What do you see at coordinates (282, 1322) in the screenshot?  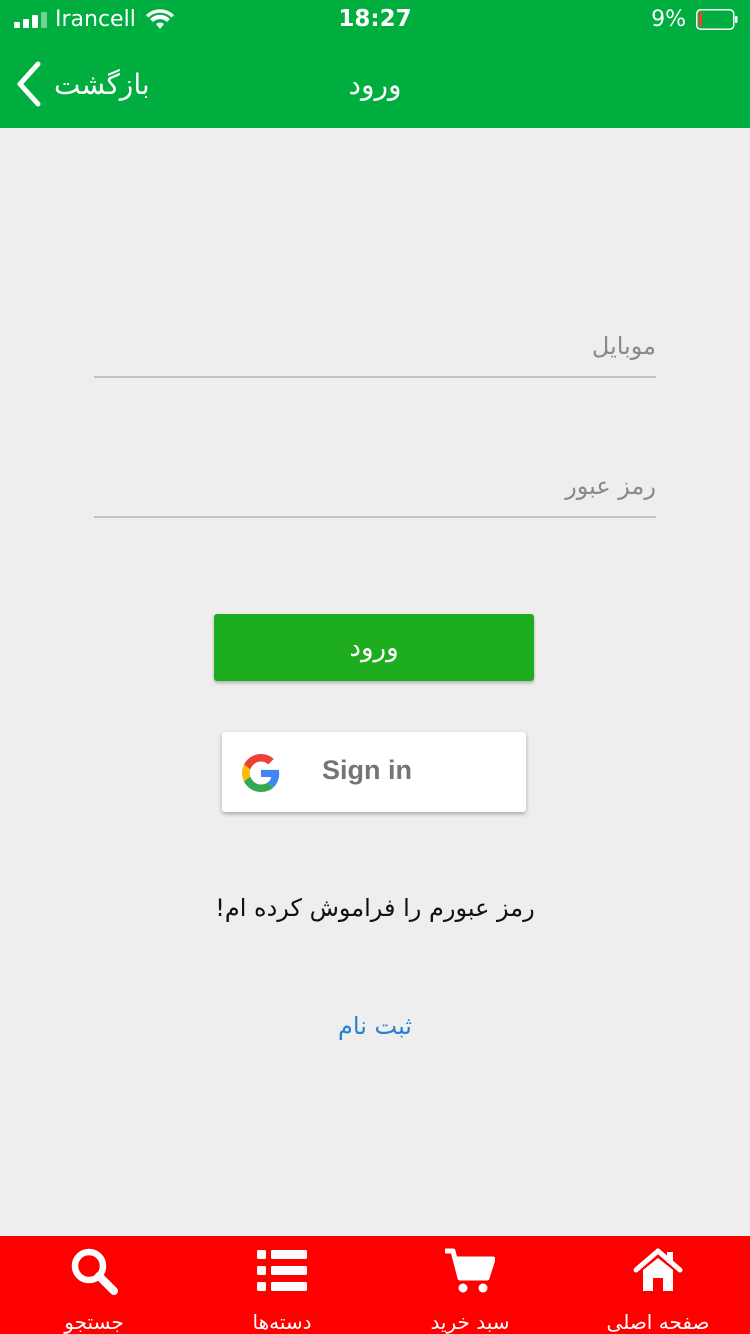 I see `tab-label: دسته‌ها` at bounding box center [282, 1322].